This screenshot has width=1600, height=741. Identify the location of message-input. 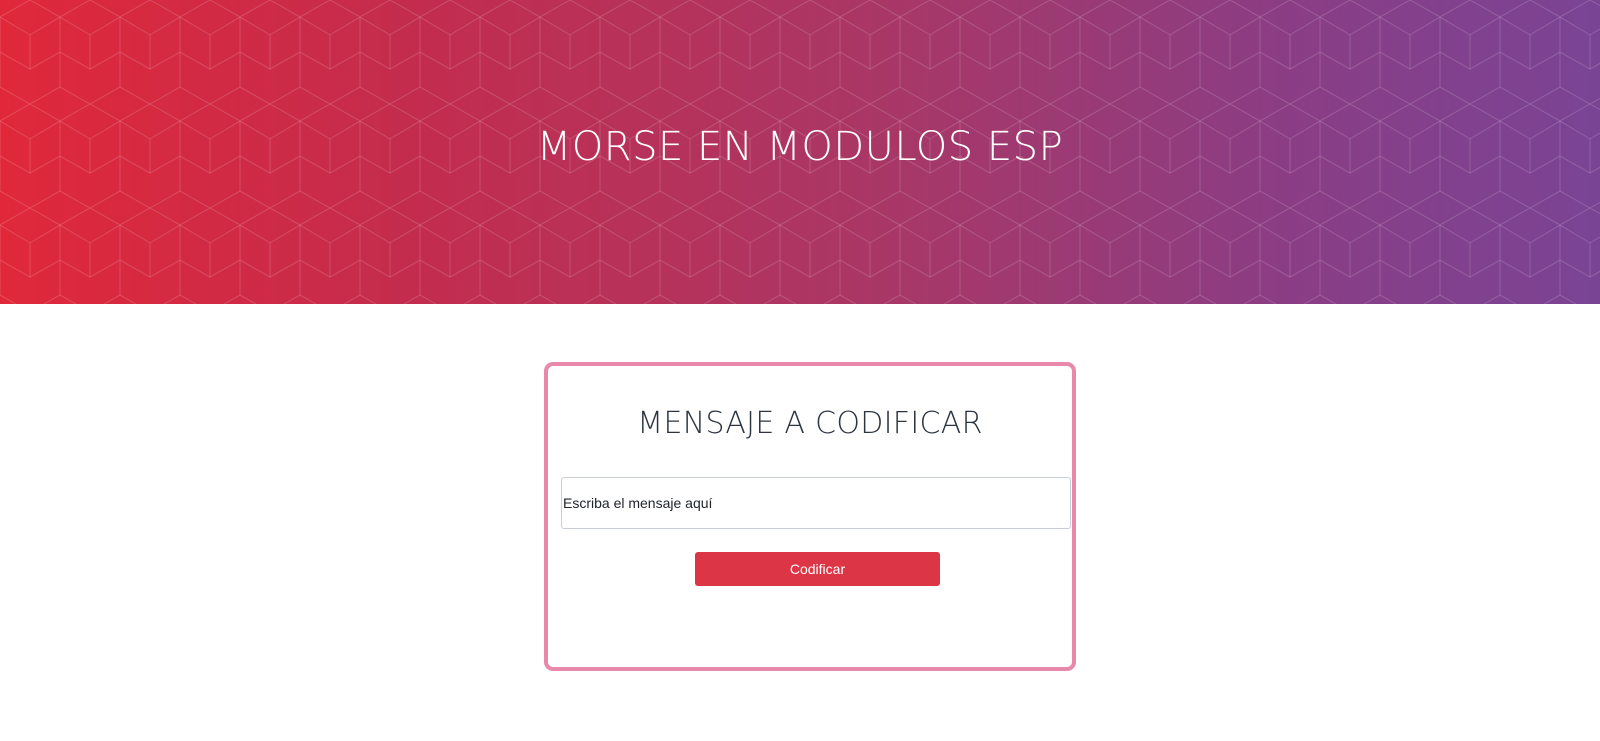
(816, 503).